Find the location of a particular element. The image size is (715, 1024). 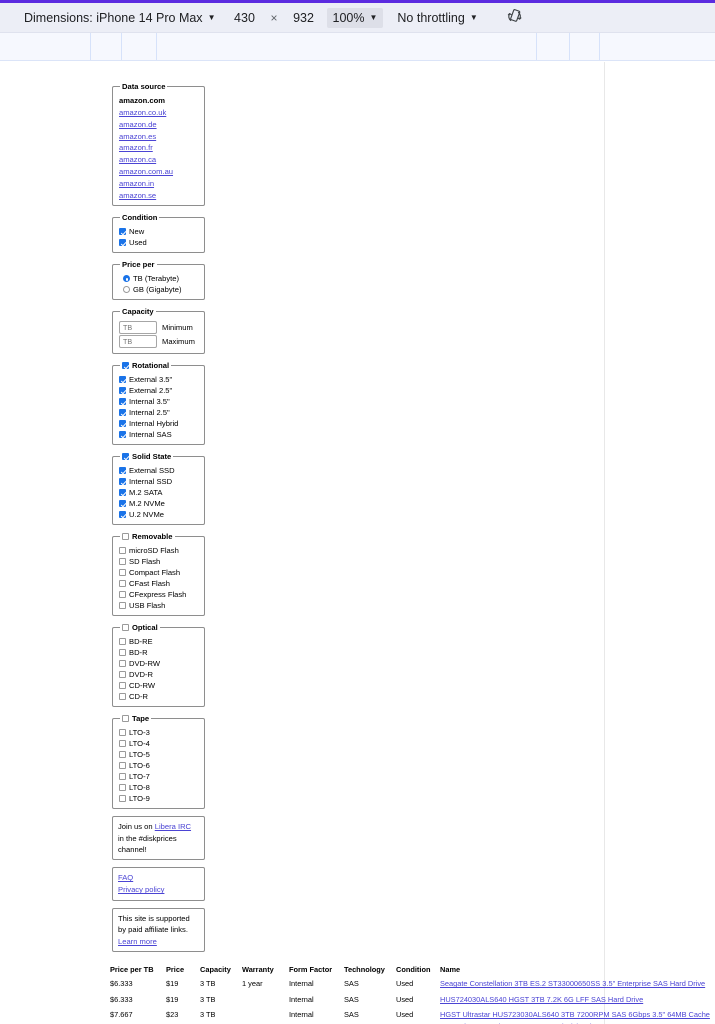

column-header-warranty: Warranty is located at coordinates (265, 970).